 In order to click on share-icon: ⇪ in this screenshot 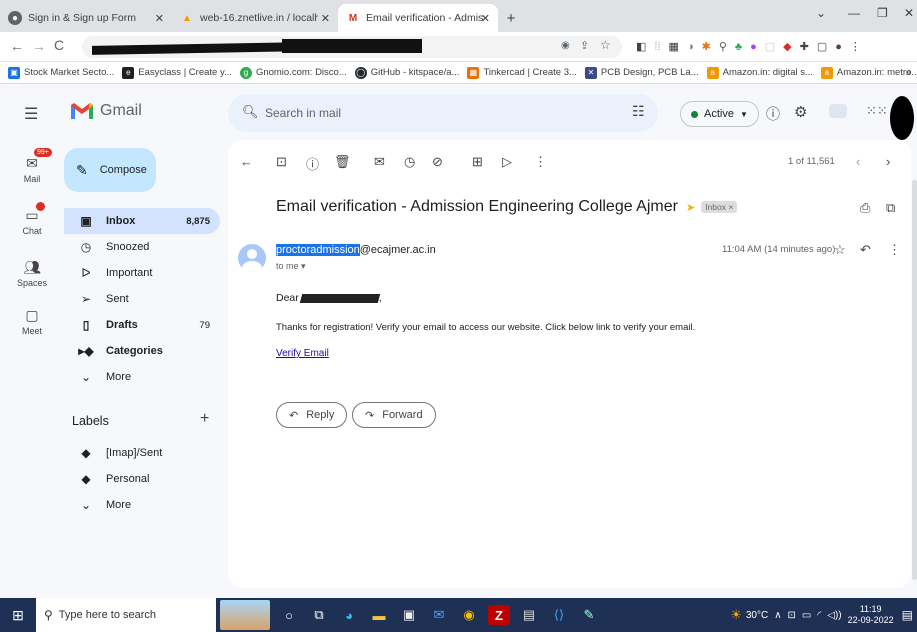, I will do `click(584, 45)`.